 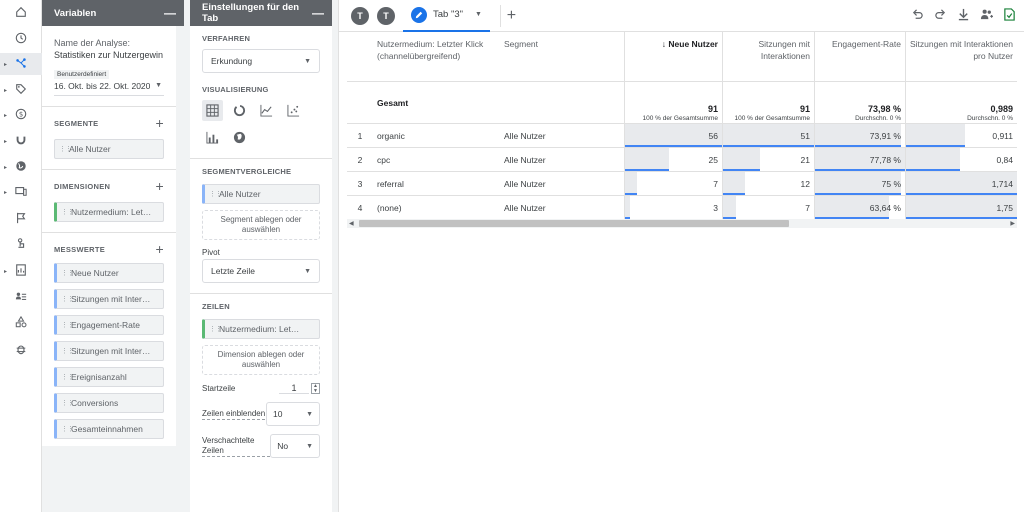 What do you see at coordinates (21, 219) in the screenshot?
I see `rail-item-flag` at bounding box center [21, 219].